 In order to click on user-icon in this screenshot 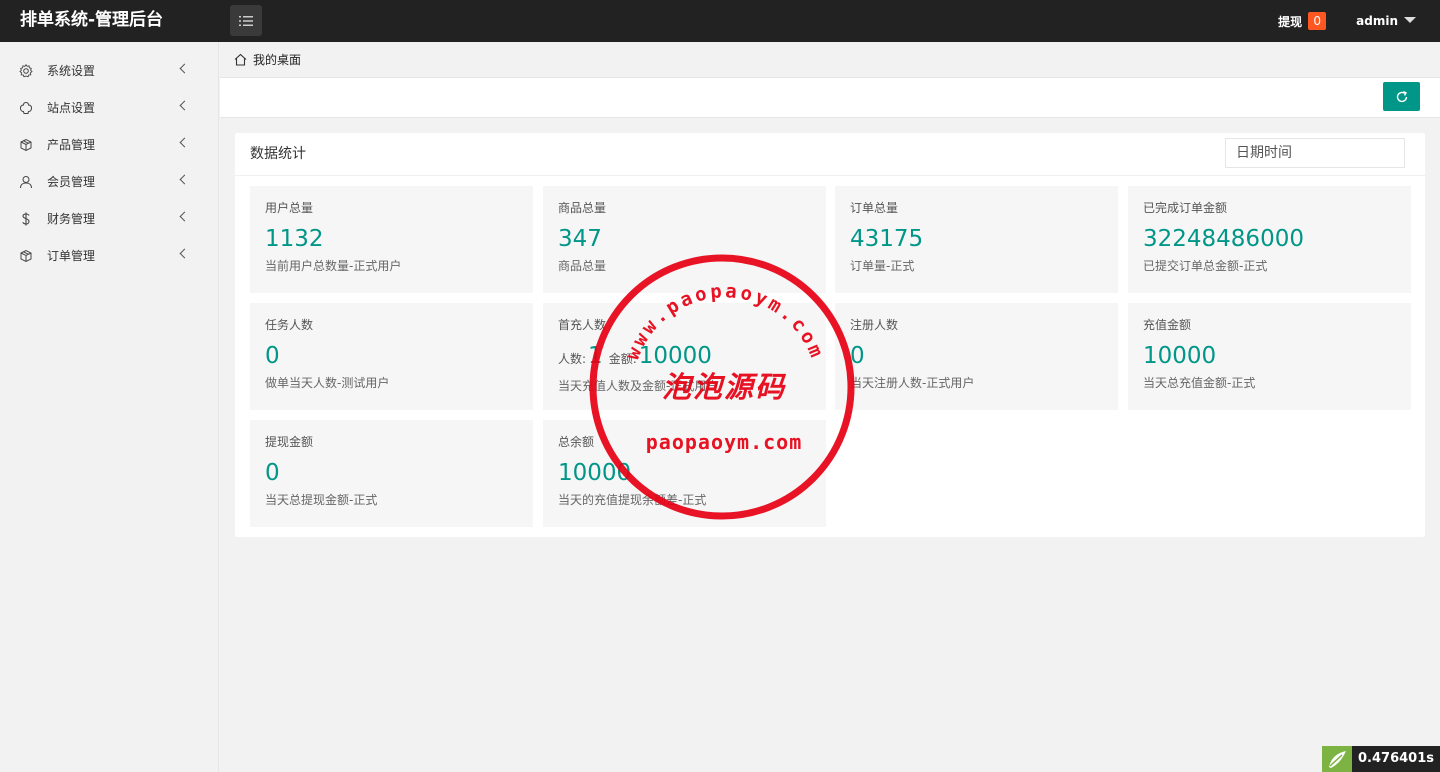, I will do `click(26, 182)`.